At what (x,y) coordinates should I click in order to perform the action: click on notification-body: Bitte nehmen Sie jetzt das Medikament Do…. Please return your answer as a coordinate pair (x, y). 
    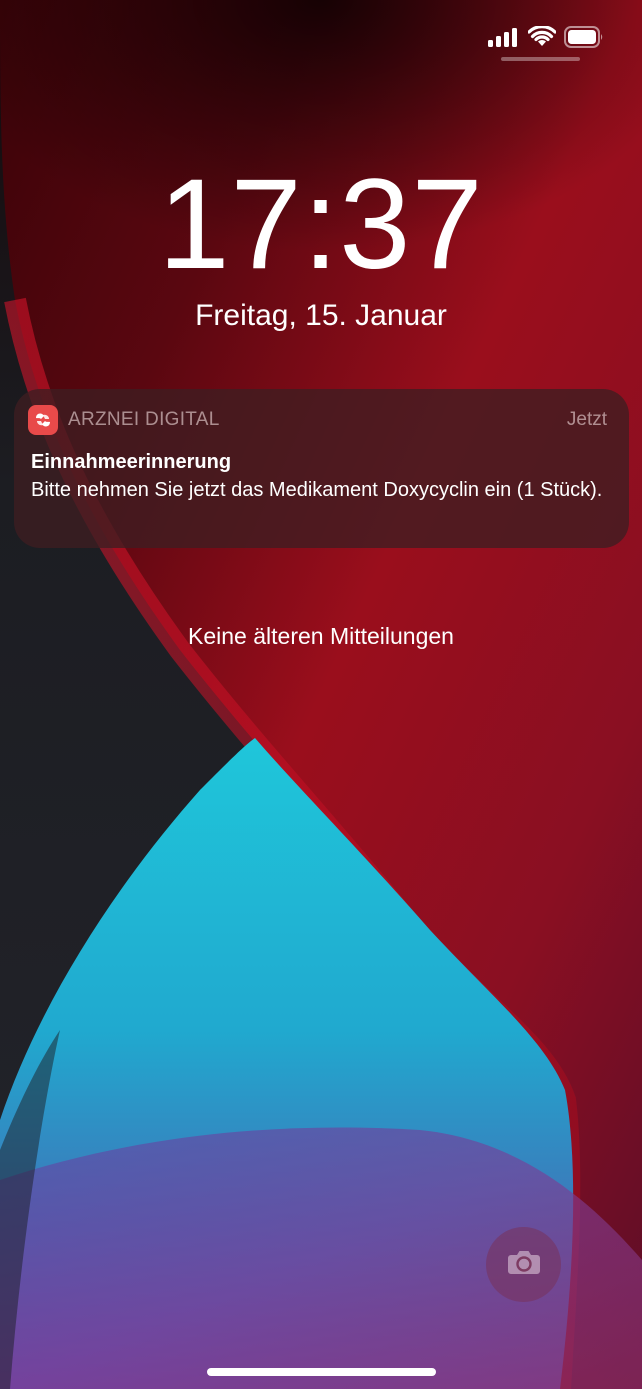
    Looking at the image, I should click on (317, 490).